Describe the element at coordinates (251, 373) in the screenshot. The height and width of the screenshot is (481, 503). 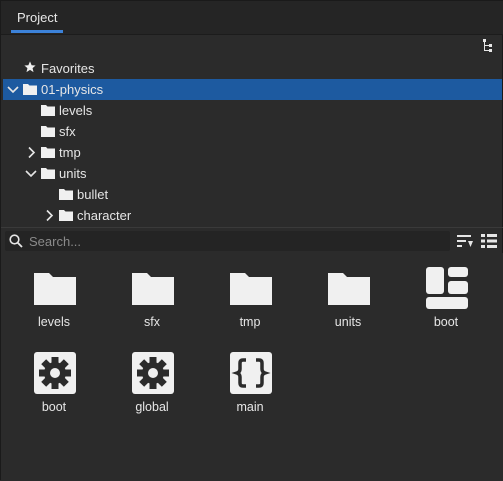
I see `braces-icon` at that location.